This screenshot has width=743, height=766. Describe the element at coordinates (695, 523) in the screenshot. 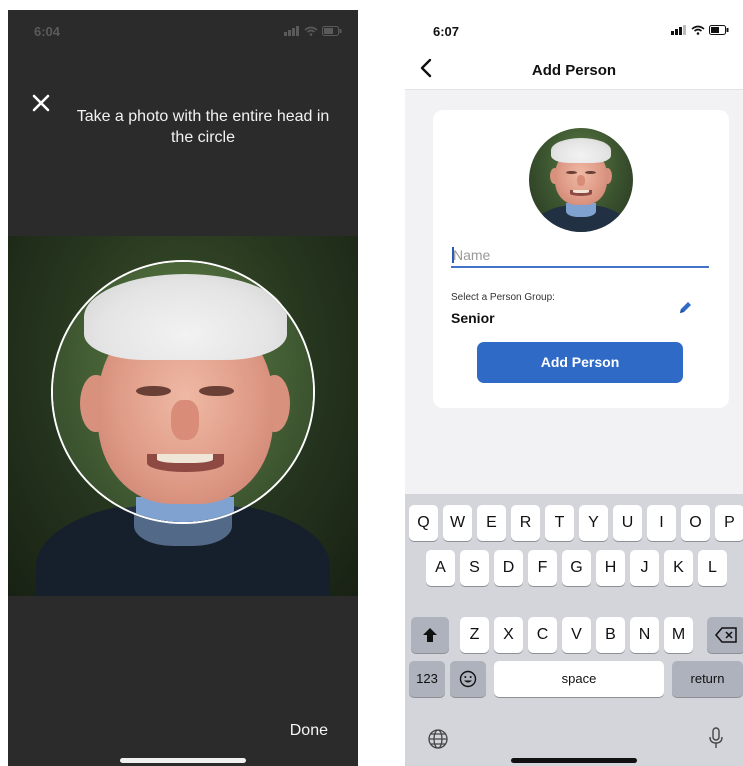

I see `key-o: O` at that location.